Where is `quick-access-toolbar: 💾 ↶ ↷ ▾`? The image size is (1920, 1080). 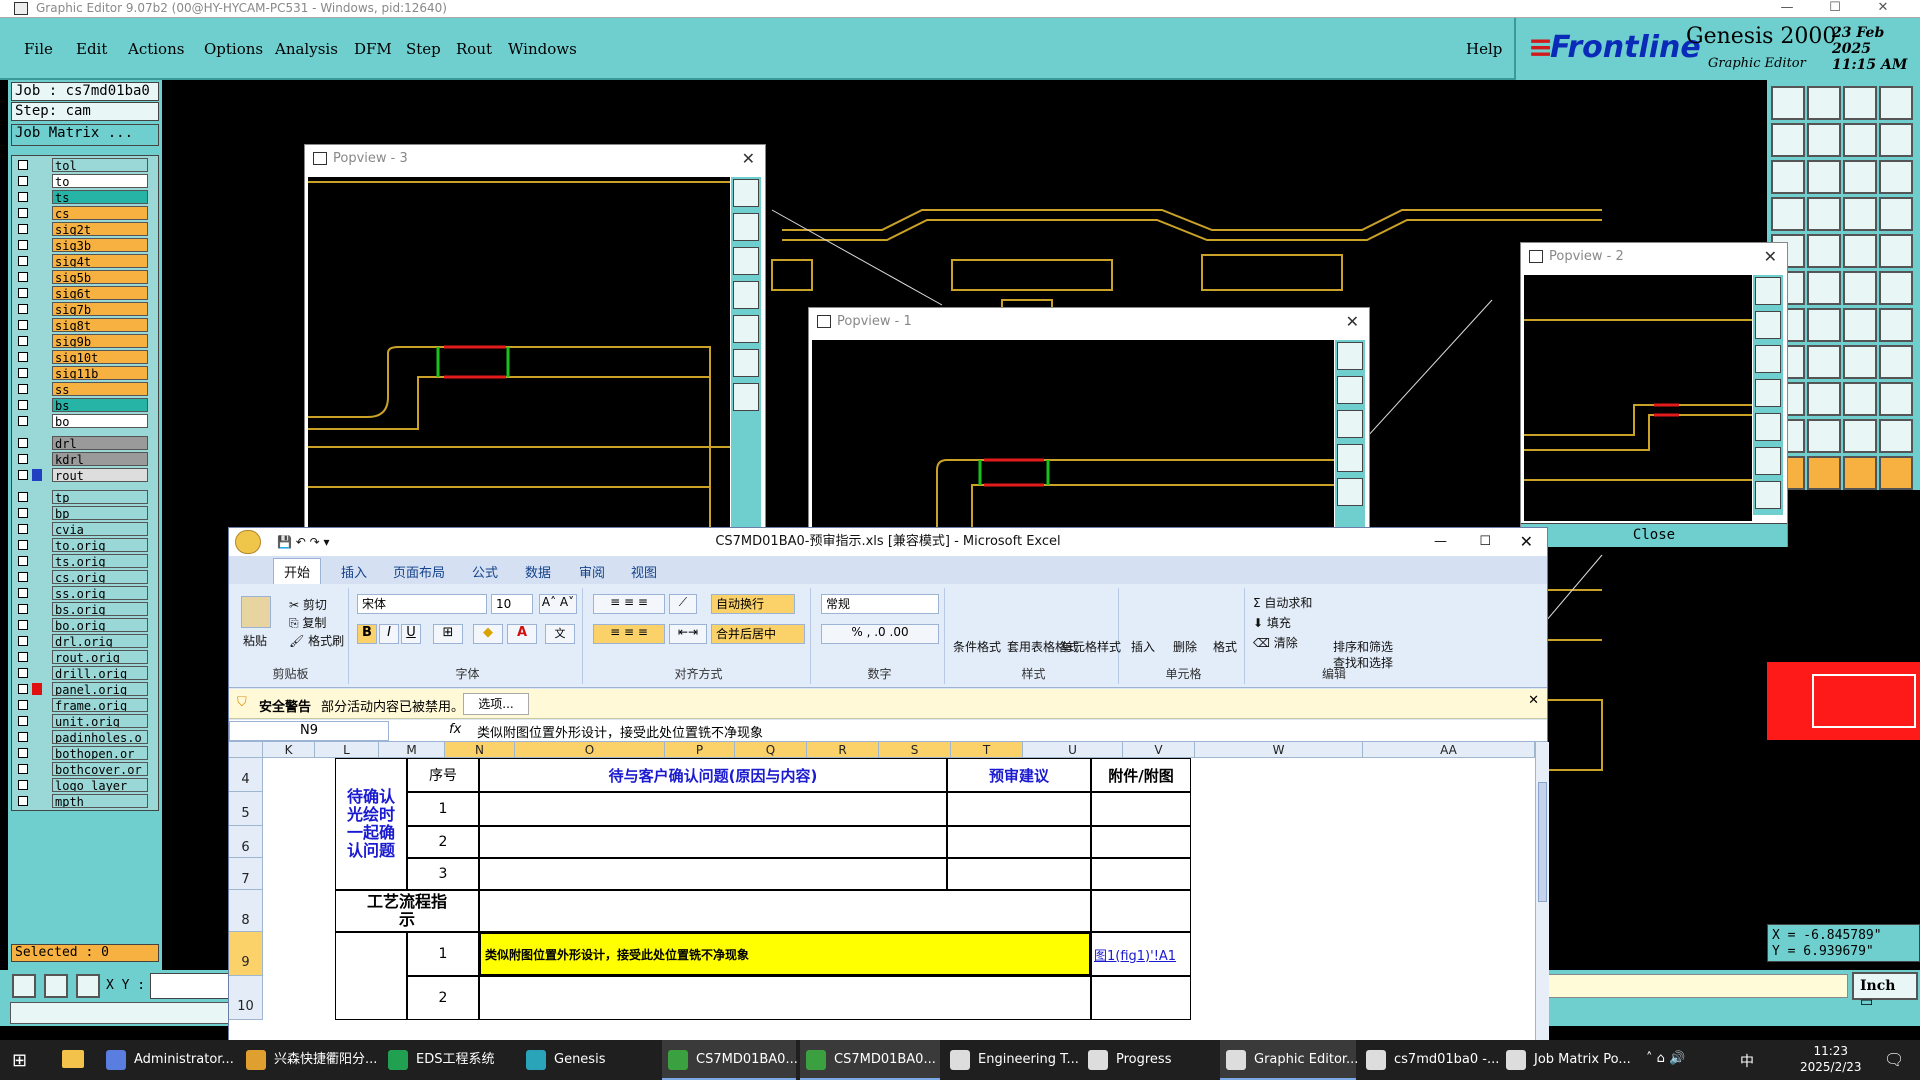
quick-access-toolbar: 💾 ↶ ↷ ▾ is located at coordinates (303, 542).